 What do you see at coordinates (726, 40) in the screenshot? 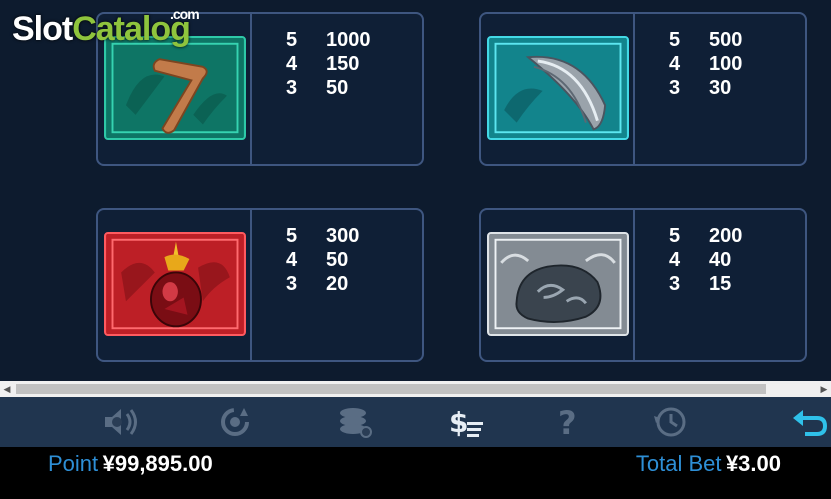
I see `pay-value: 500` at bounding box center [726, 40].